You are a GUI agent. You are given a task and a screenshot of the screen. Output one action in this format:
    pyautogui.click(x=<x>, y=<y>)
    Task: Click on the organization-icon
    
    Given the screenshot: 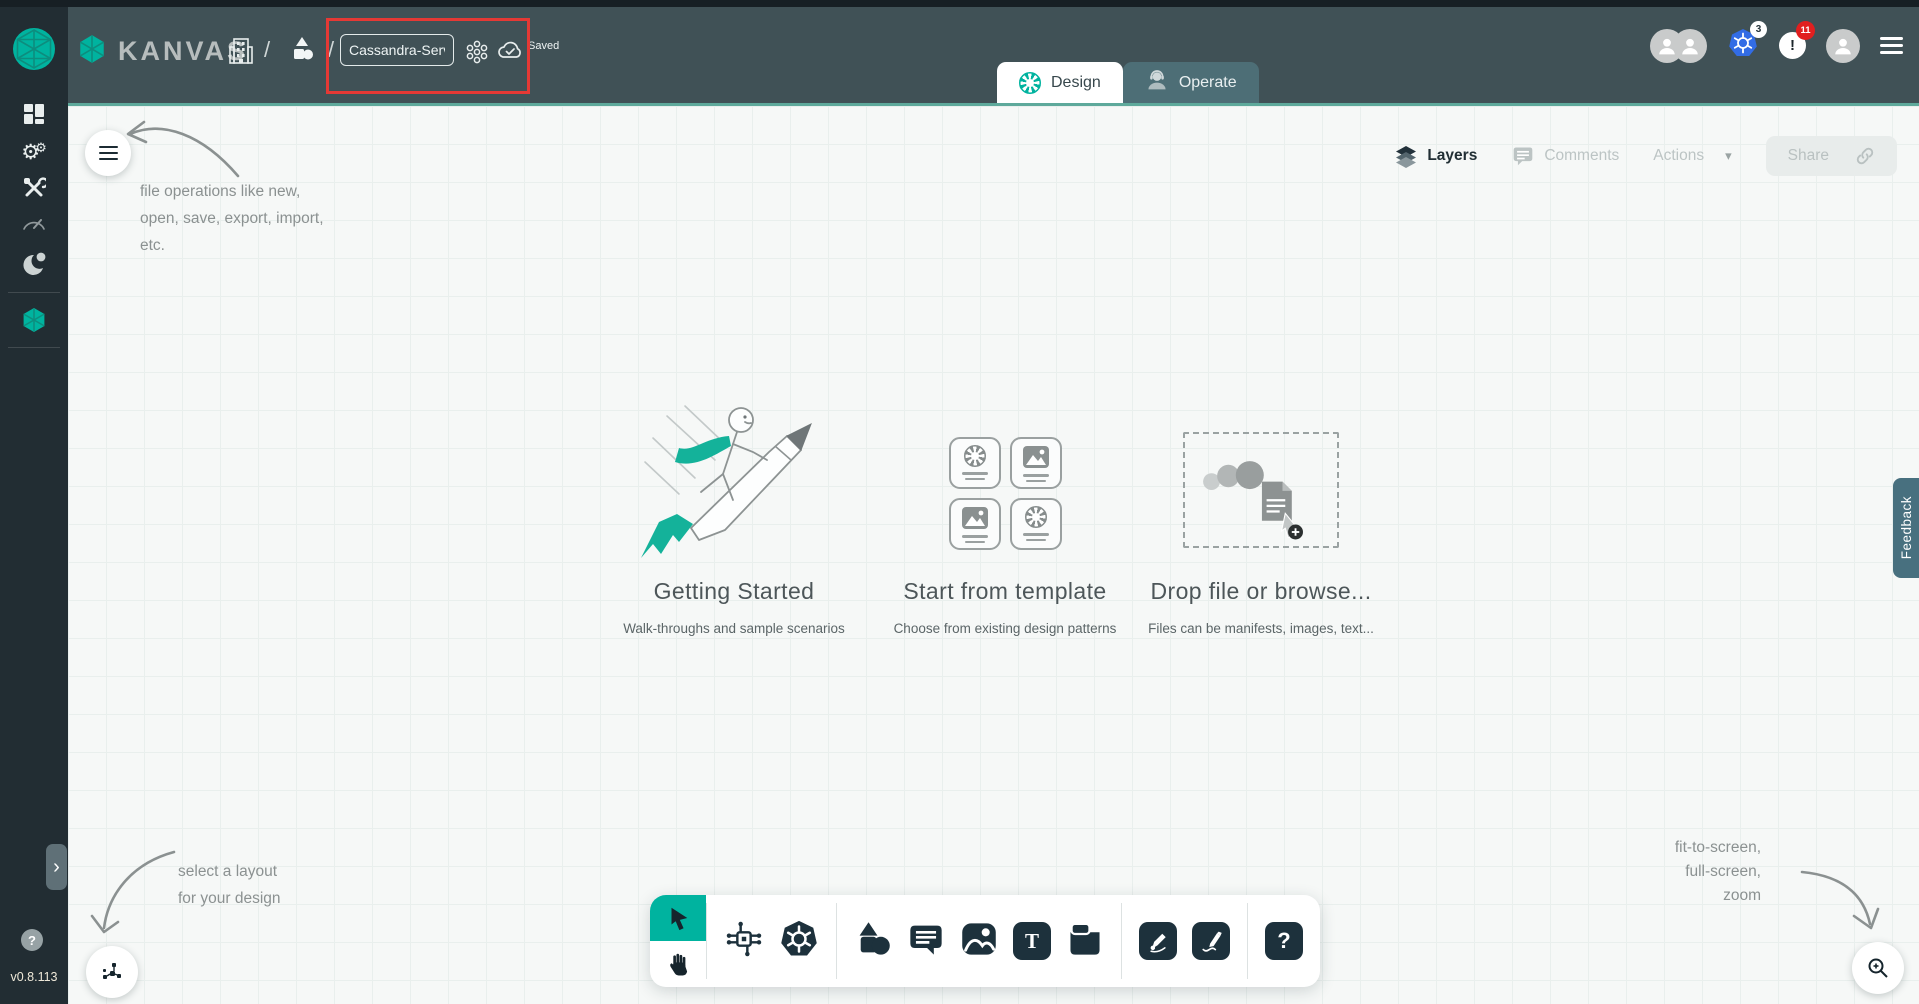 What is the action you would take?
    pyautogui.click(x=241, y=52)
    